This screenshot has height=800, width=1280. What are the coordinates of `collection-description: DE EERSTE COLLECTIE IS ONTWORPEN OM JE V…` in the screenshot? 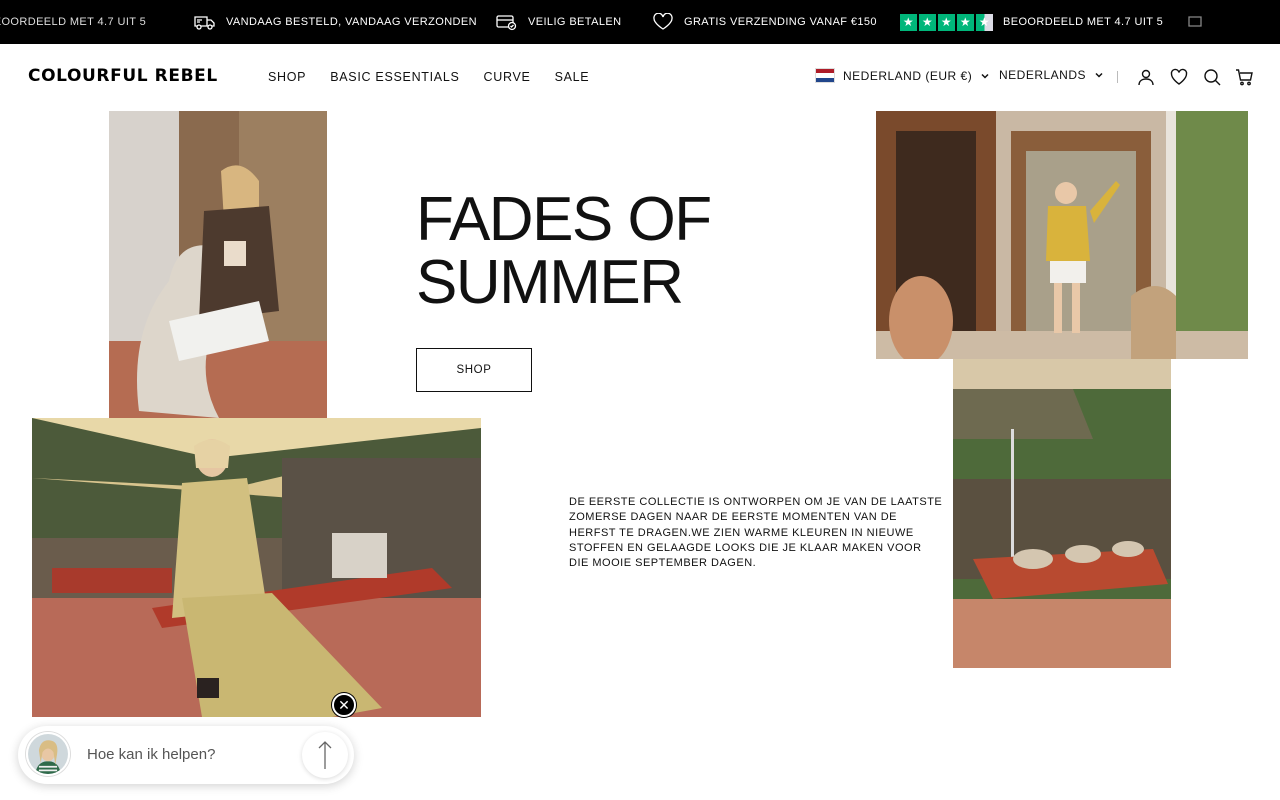 It's located at (756, 533).